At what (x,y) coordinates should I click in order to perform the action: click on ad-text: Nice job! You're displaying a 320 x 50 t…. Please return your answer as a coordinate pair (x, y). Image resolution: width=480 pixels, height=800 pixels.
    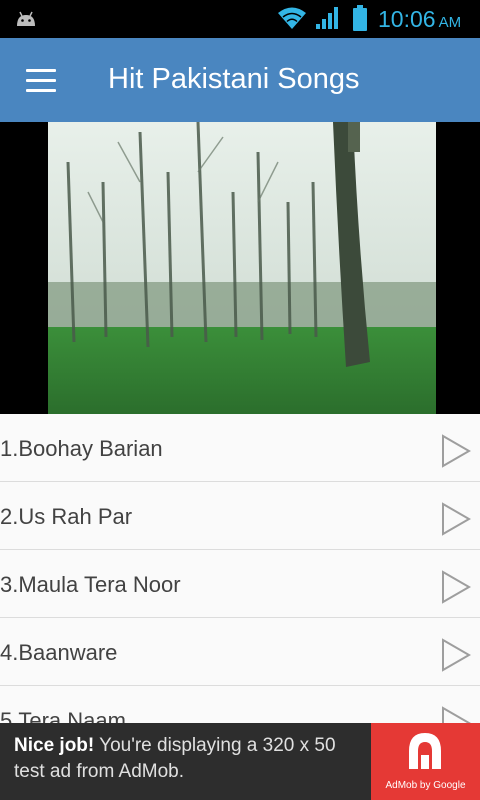
    Looking at the image, I should click on (189, 759).